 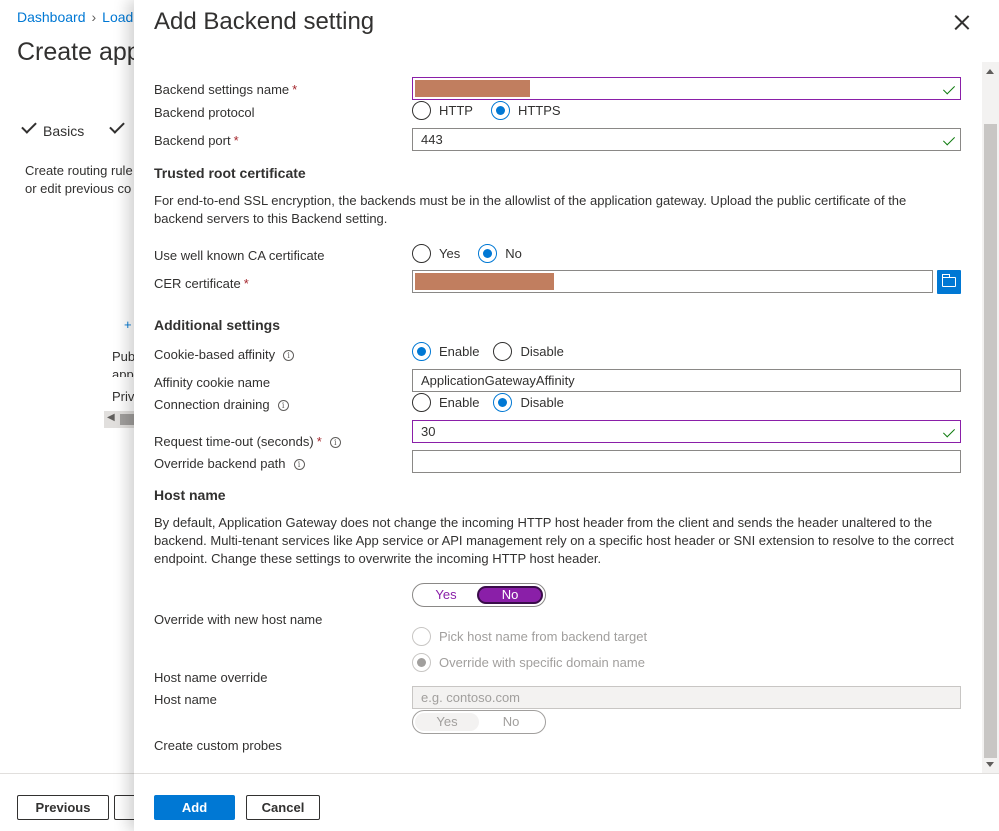 What do you see at coordinates (194, 807) in the screenshot?
I see `add-button: Add` at bounding box center [194, 807].